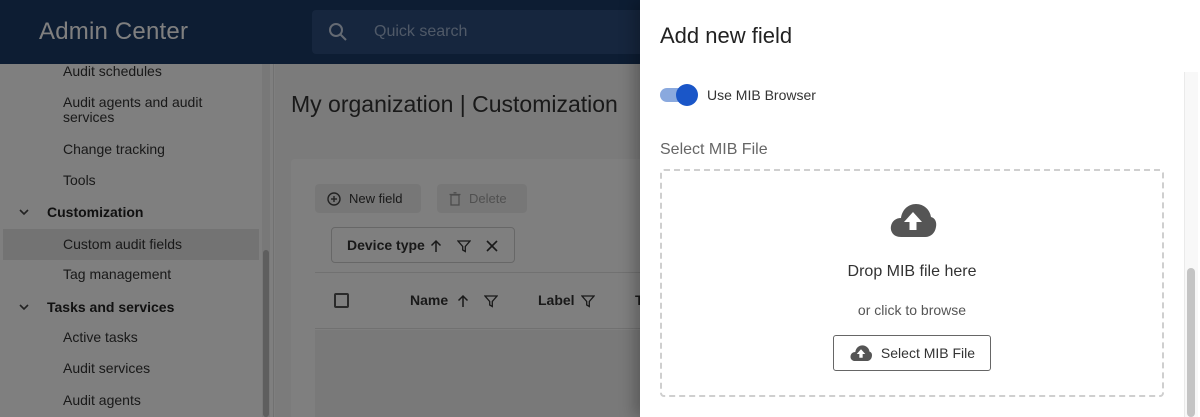 The width and height of the screenshot is (1200, 417). What do you see at coordinates (1191, 342) in the screenshot?
I see `drawer-scrollbar-thumb` at bounding box center [1191, 342].